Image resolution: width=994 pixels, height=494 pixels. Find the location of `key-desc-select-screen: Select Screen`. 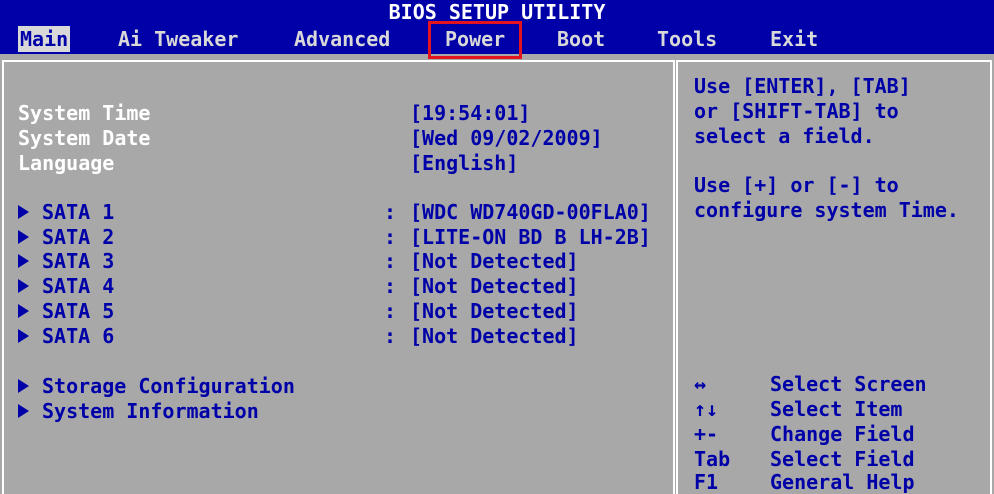

key-desc-select-screen: Select Screen is located at coordinates (848, 384).